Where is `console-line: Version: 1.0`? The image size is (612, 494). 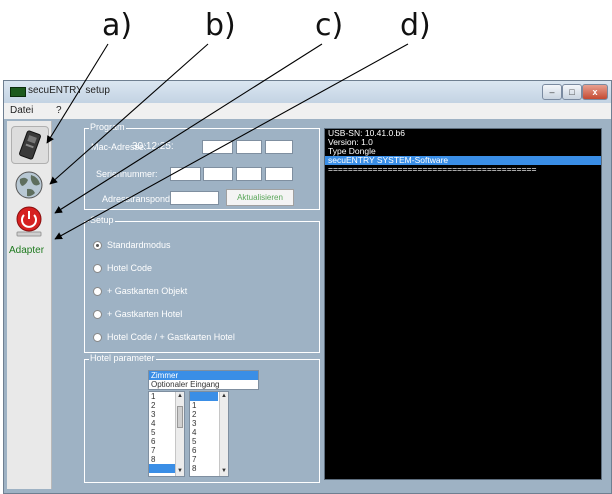
console-line: Version: 1.0 is located at coordinates (350, 142).